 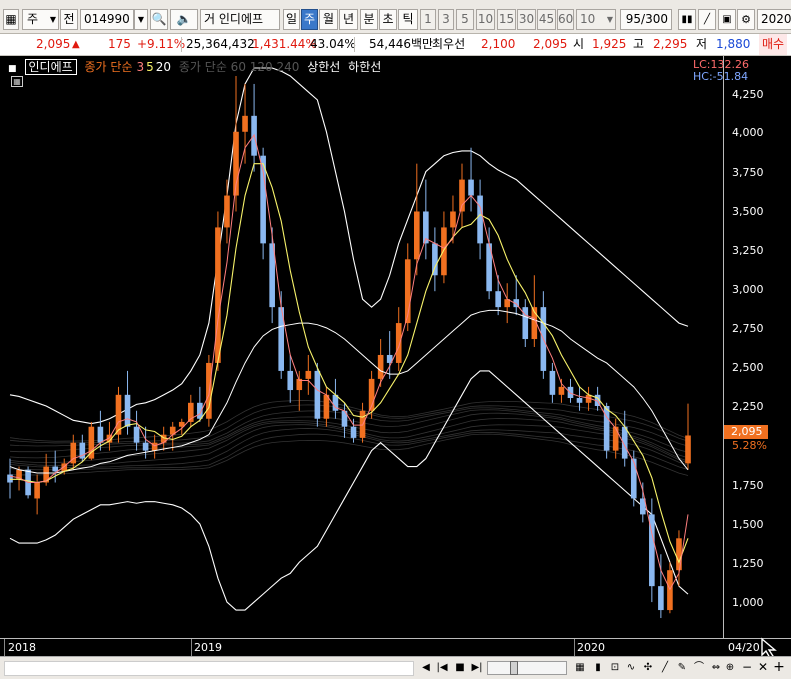 What do you see at coordinates (748, 328) in the screenshot?
I see `price-tick-label: 2,750` at bounding box center [748, 328].